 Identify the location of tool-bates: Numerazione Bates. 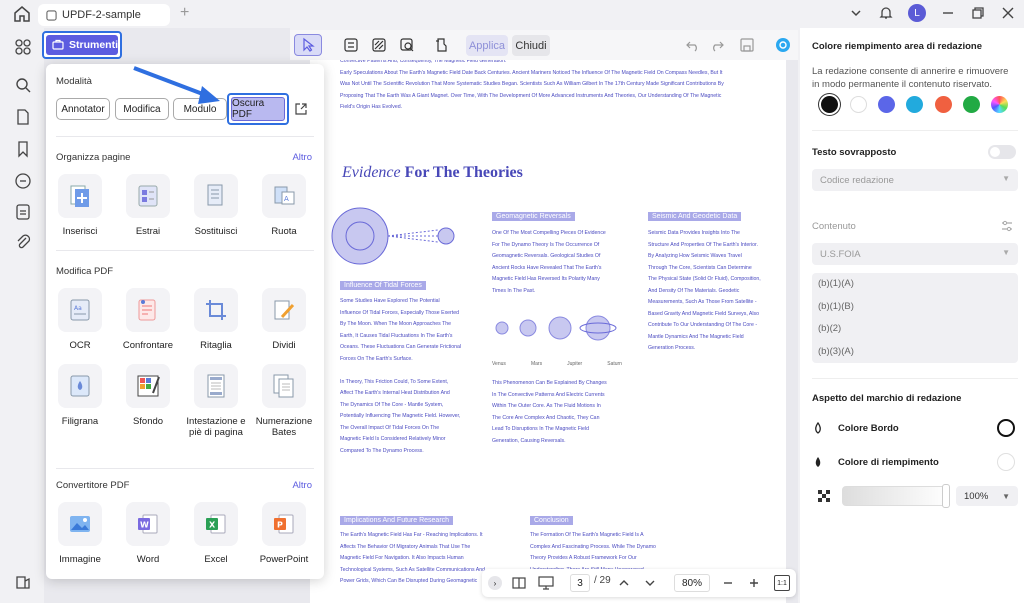
(284, 401).